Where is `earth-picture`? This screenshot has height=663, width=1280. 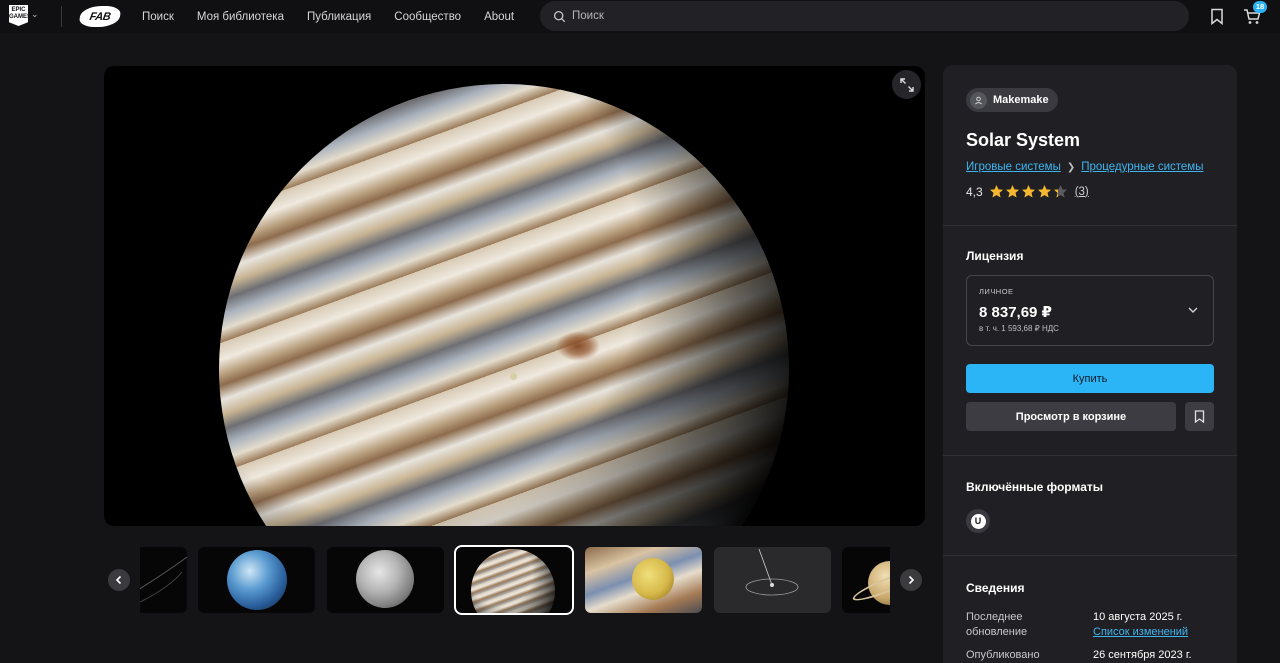
earth-picture is located at coordinates (257, 580).